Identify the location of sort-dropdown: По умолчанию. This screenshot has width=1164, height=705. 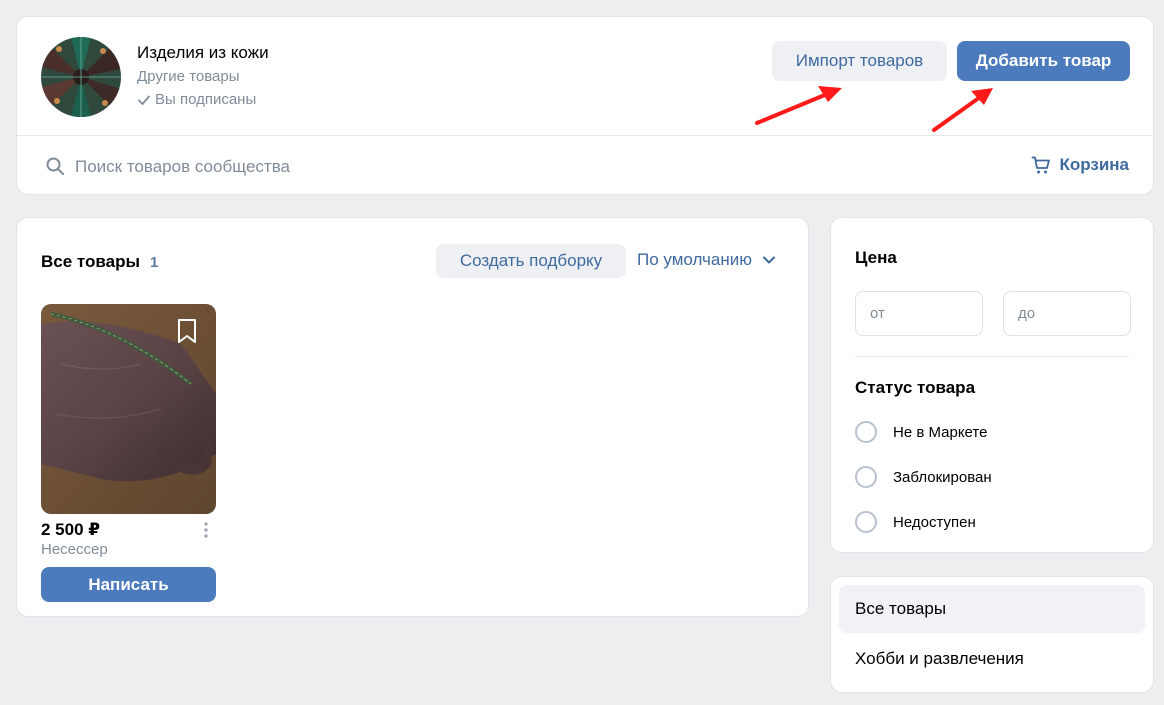
(706, 260).